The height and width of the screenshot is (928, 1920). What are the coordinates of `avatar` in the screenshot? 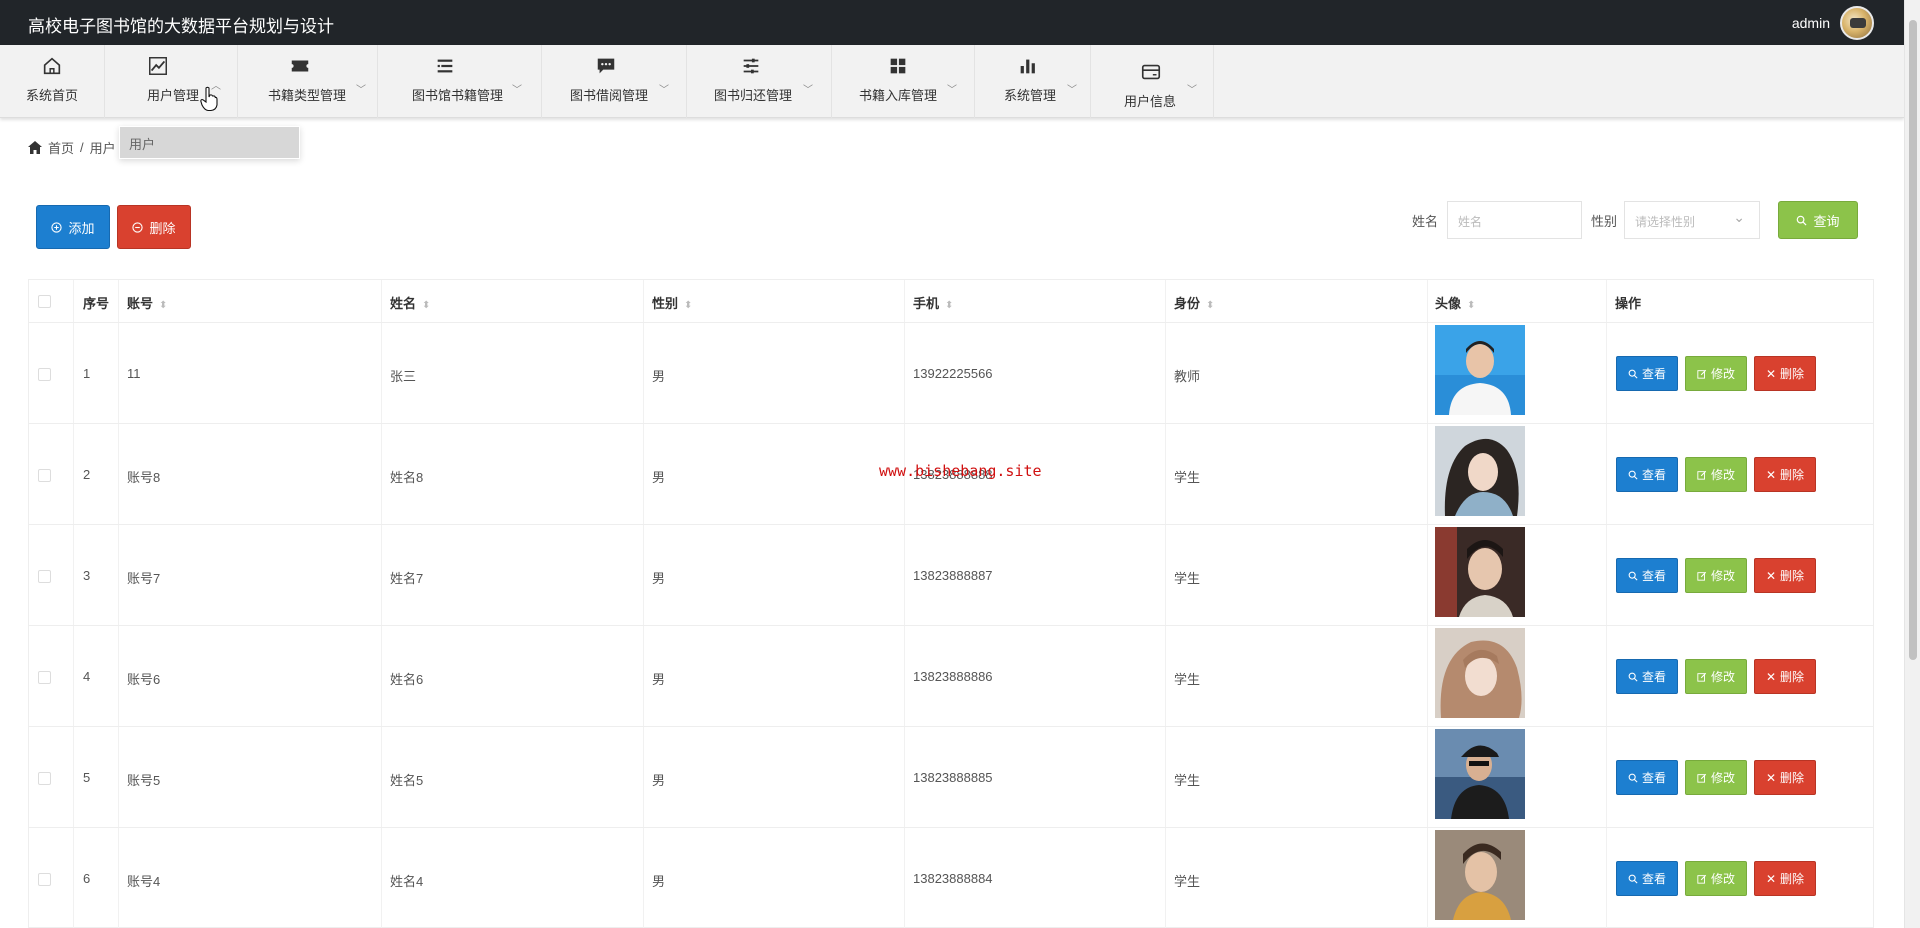 It's located at (1857, 23).